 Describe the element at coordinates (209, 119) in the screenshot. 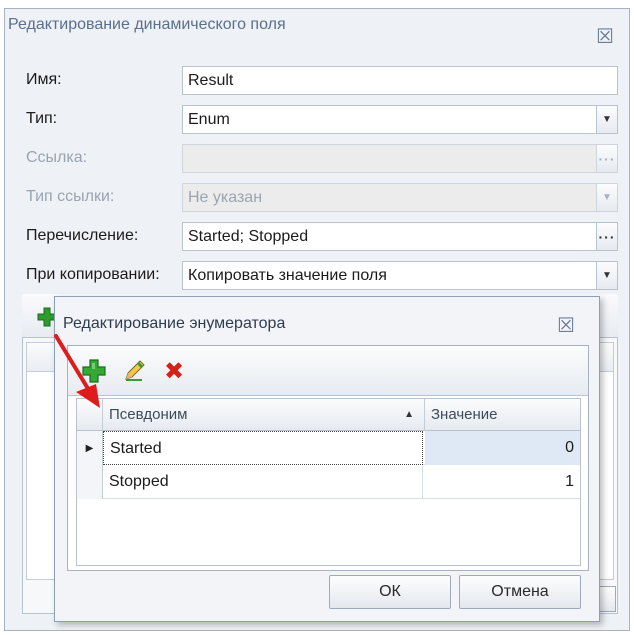

I see `type-select-value: Enum` at that location.